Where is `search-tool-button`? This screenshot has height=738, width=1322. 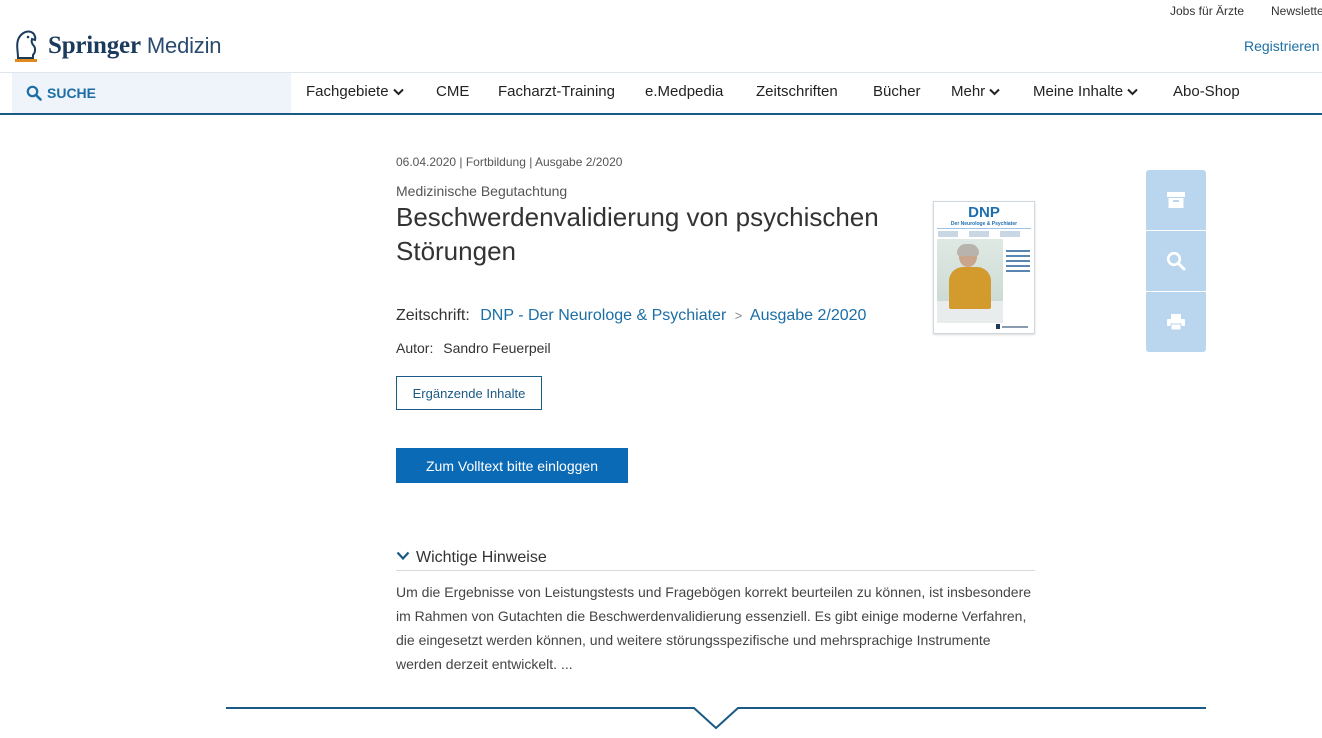 search-tool-button is located at coordinates (1176, 261).